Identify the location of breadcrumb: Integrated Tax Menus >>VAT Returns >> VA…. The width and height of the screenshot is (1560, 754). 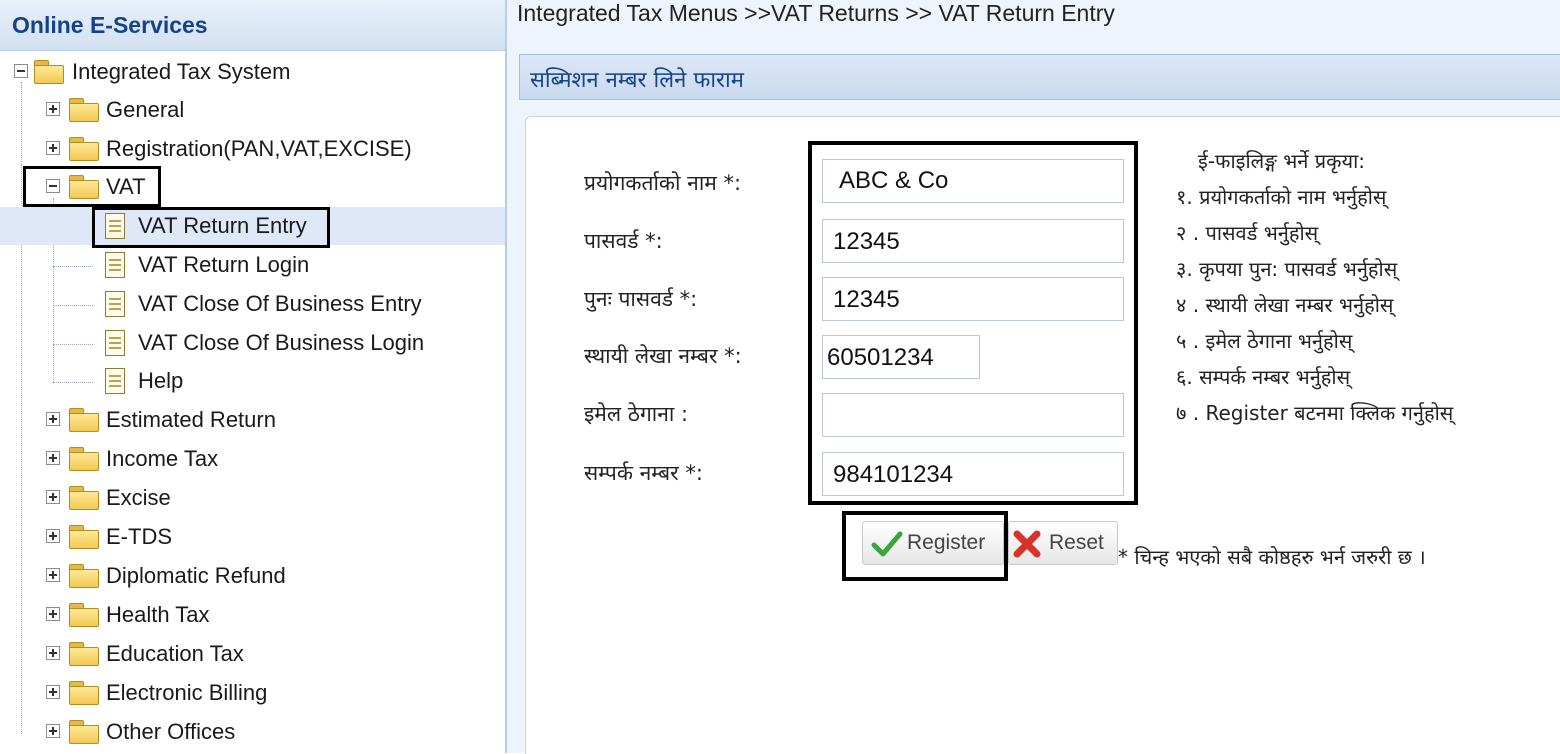
(816, 13).